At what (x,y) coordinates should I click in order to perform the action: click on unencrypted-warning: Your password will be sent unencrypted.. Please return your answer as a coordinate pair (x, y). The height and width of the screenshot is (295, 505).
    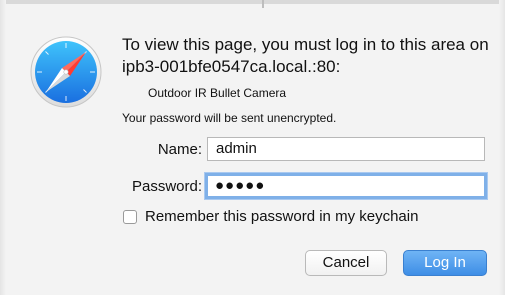
    Looking at the image, I should click on (229, 118).